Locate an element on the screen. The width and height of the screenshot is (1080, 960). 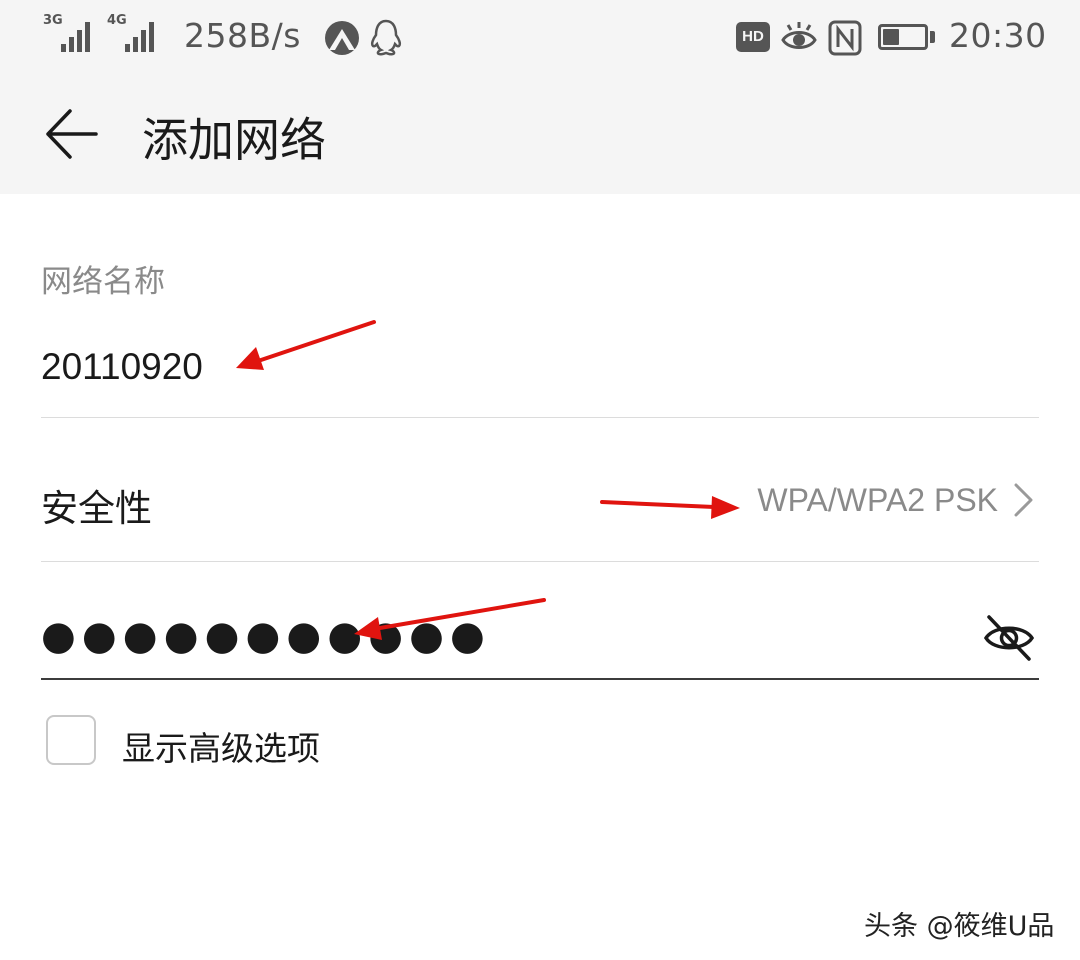
battery-tip is located at coordinates (932, 37).